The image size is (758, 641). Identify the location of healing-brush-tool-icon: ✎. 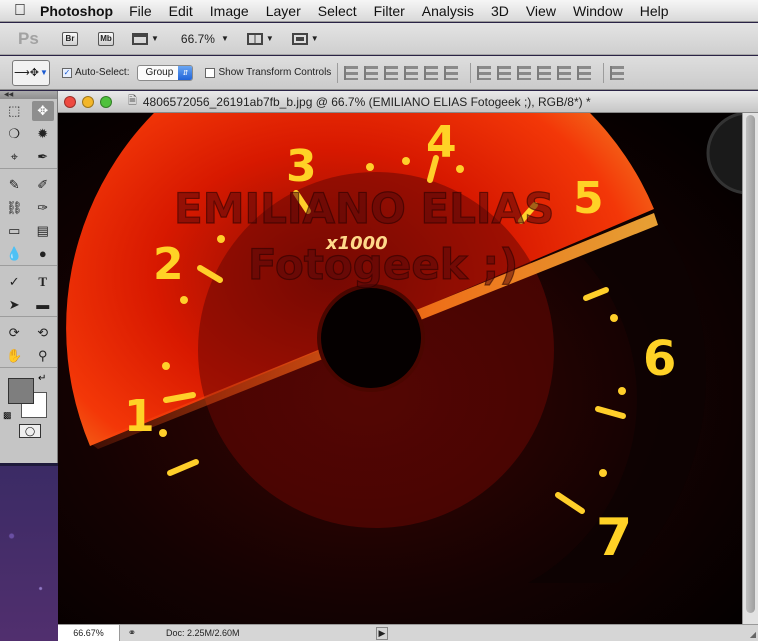
(14, 185).